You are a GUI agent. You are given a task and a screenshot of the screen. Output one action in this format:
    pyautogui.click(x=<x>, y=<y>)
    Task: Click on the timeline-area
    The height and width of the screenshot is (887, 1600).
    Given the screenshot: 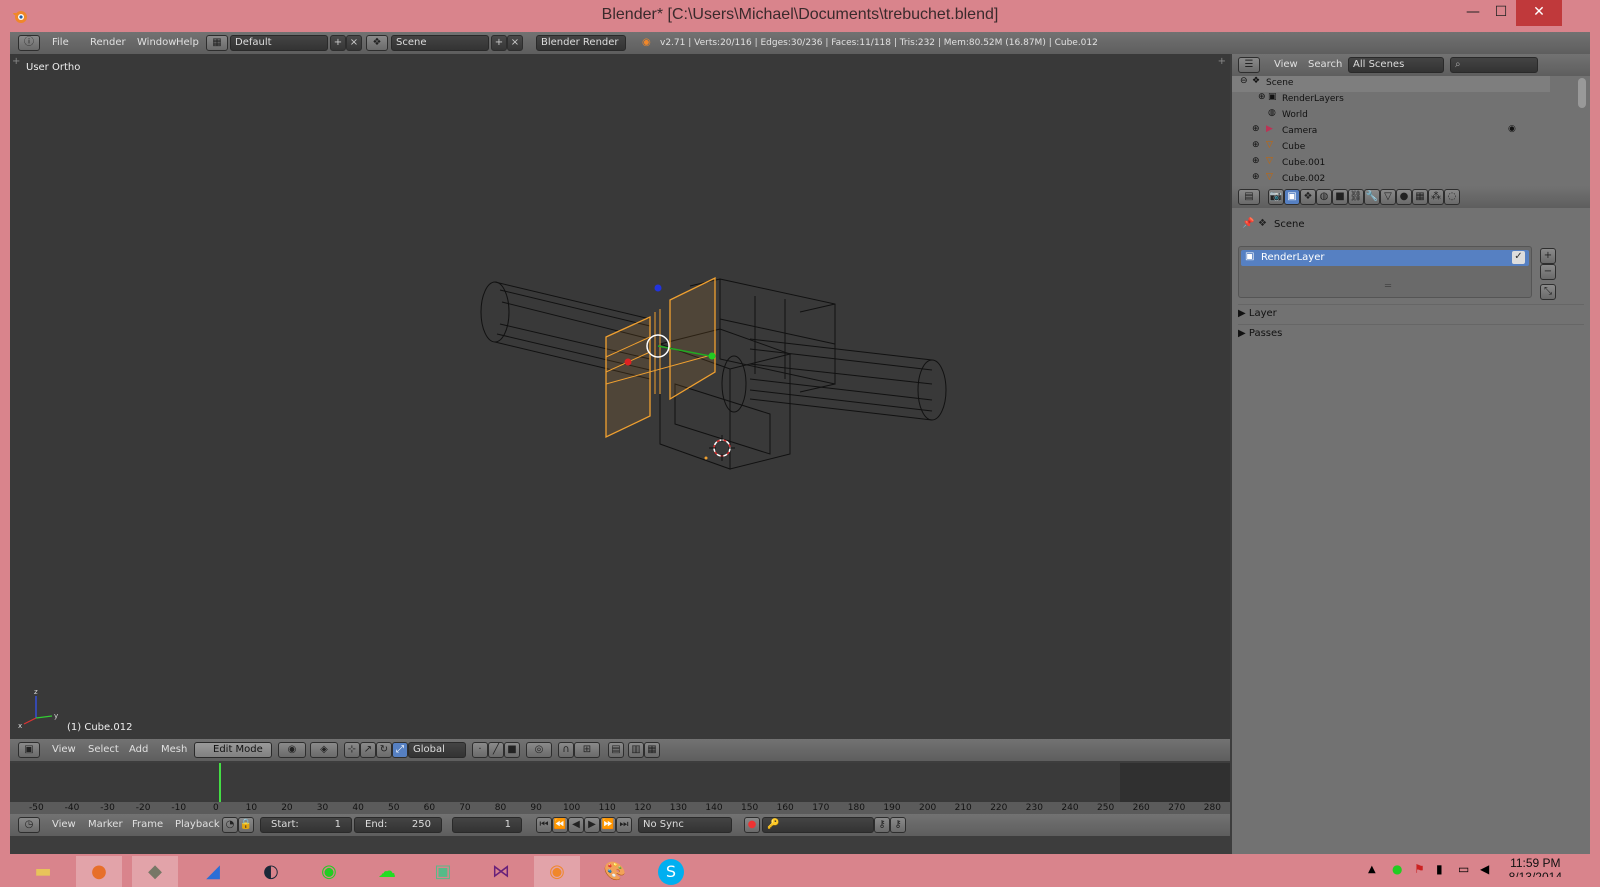 What is the action you would take?
    pyautogui.click(x=620, y=782)
    